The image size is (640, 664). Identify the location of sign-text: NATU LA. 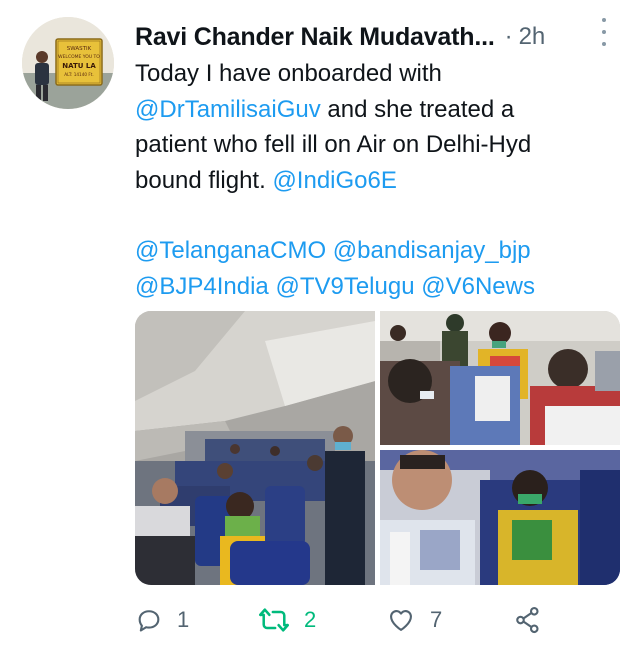
(79, 66).